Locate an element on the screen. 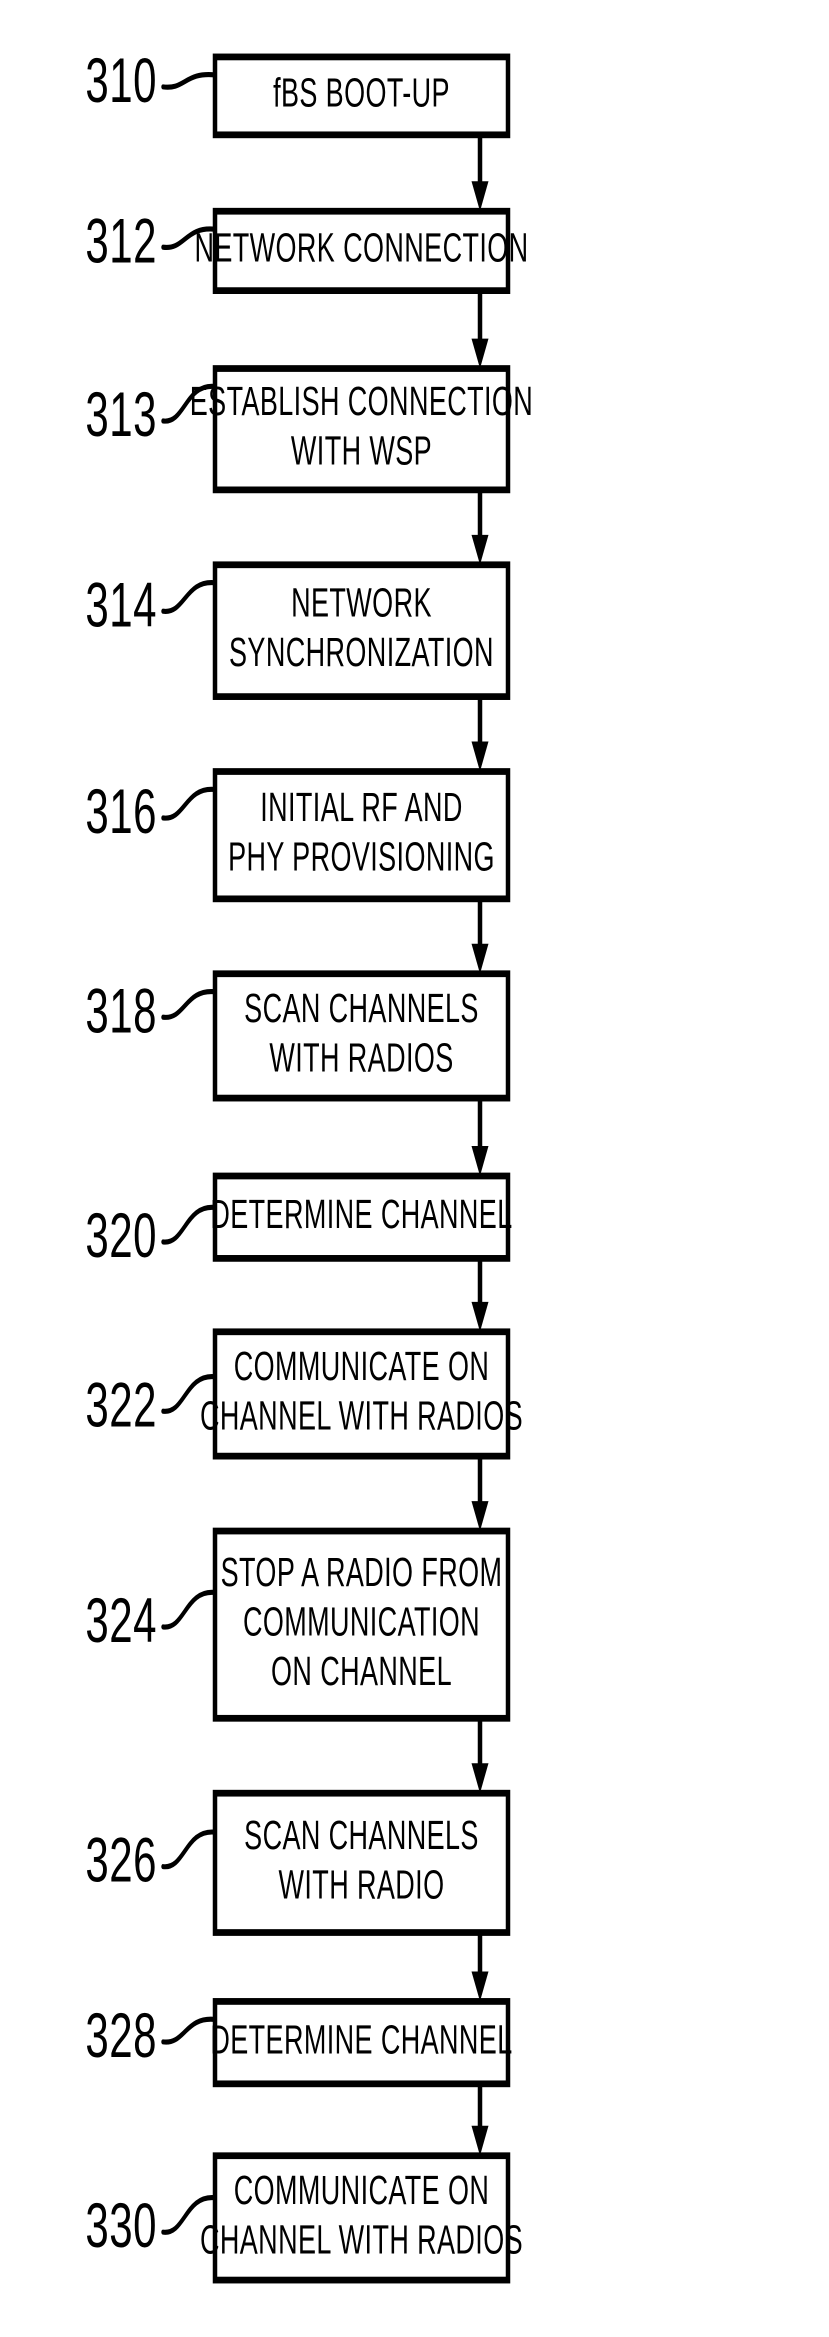  reference-numeral-326: 326 is located at coordinates (121, 1860).